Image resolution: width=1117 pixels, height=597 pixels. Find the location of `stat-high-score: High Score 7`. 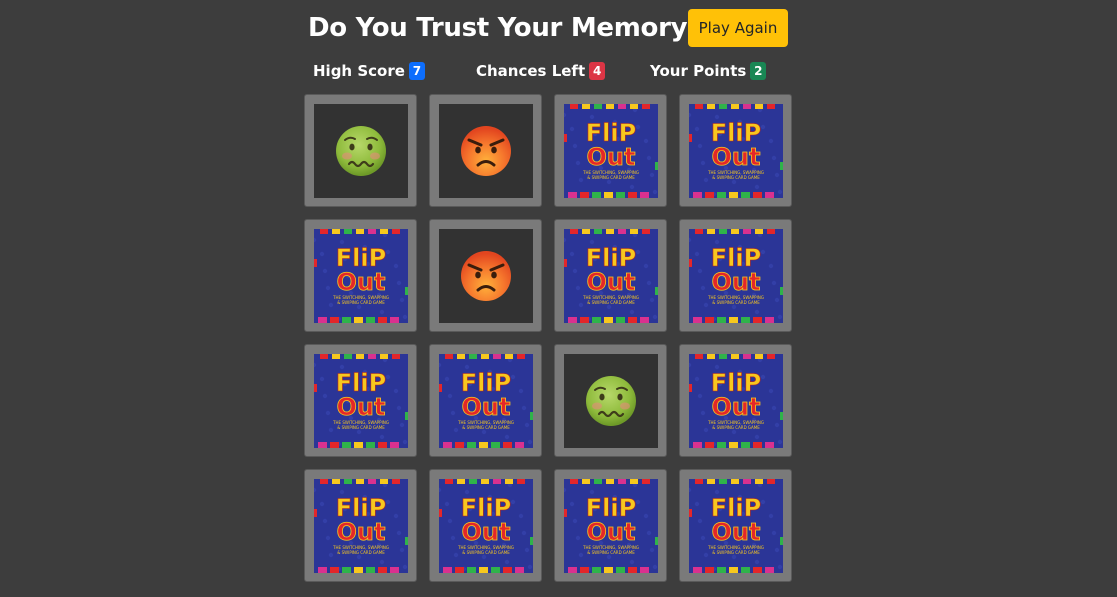

stat-high-score: High Score 7 is located at coordinates (369, 71).